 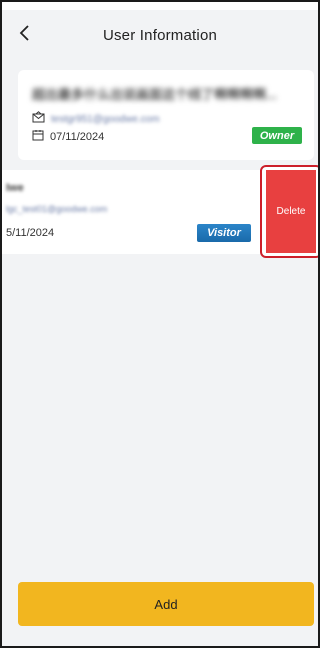 I want to click on role-badge-owner: Owner, so click(x=277, y=135).